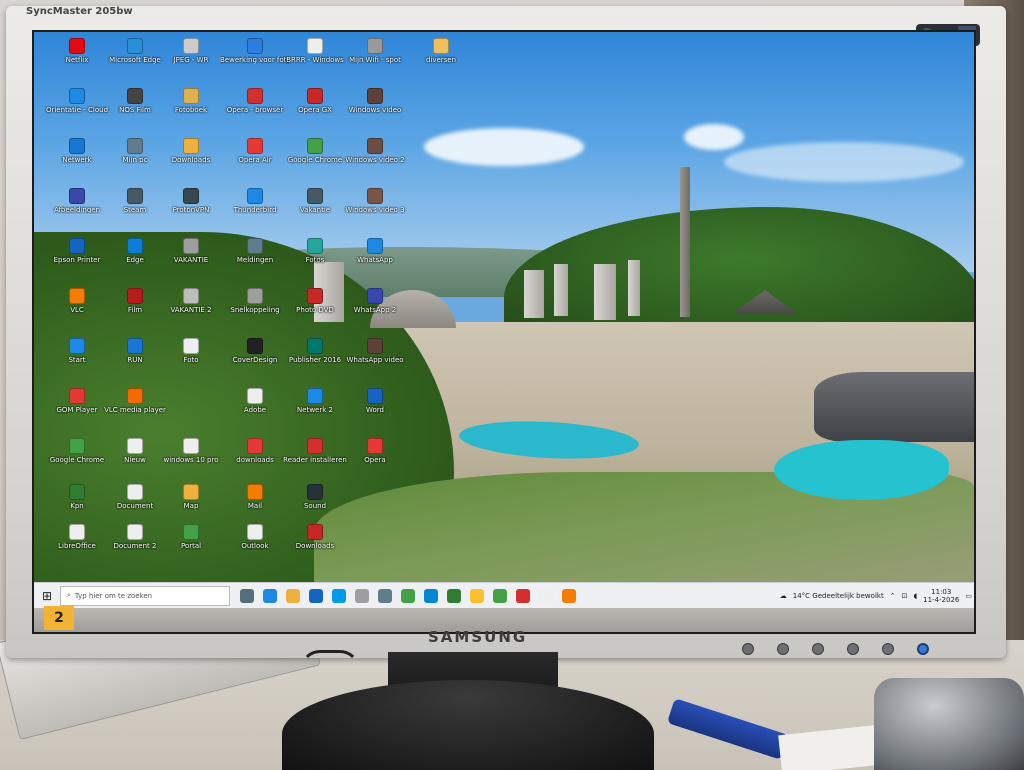 This screenshot has width=1024, height=770. I want to click on desktop-icon-label: windows 10 pro, so click(191, 460).